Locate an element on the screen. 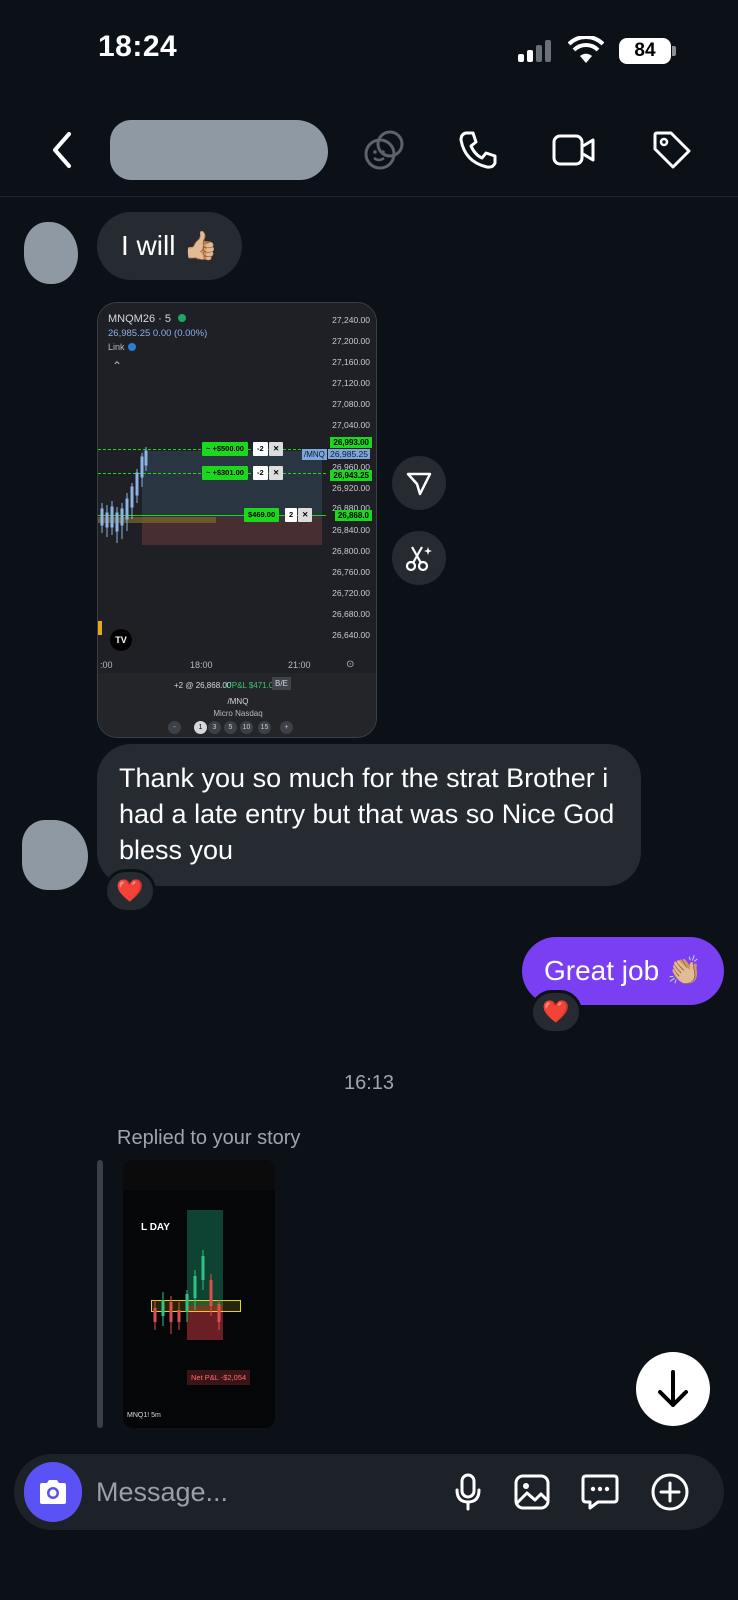  chart-quote: 26,985.25 0.00 (0.00%) is located at coordinates (158, 333).